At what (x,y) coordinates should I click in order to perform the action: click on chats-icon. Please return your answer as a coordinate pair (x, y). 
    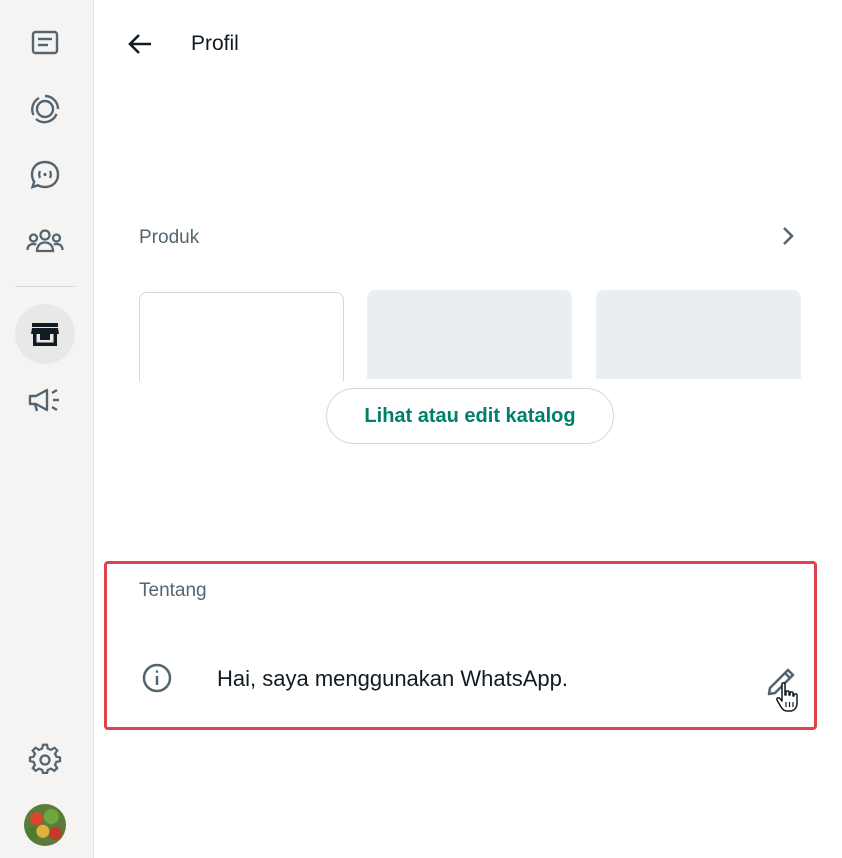
    Looking at the image, I should click on (45, 42).